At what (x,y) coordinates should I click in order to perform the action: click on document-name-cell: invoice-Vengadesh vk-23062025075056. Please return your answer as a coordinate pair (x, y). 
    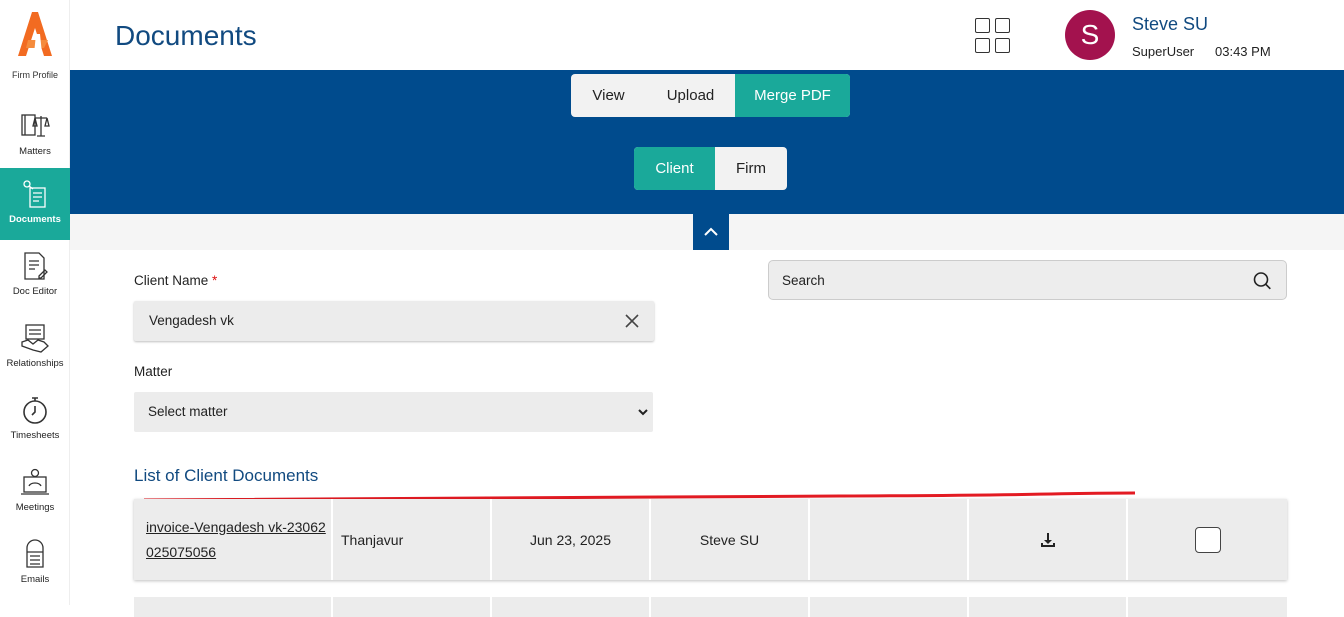
    Looking at the image, I should click on (233, 539).